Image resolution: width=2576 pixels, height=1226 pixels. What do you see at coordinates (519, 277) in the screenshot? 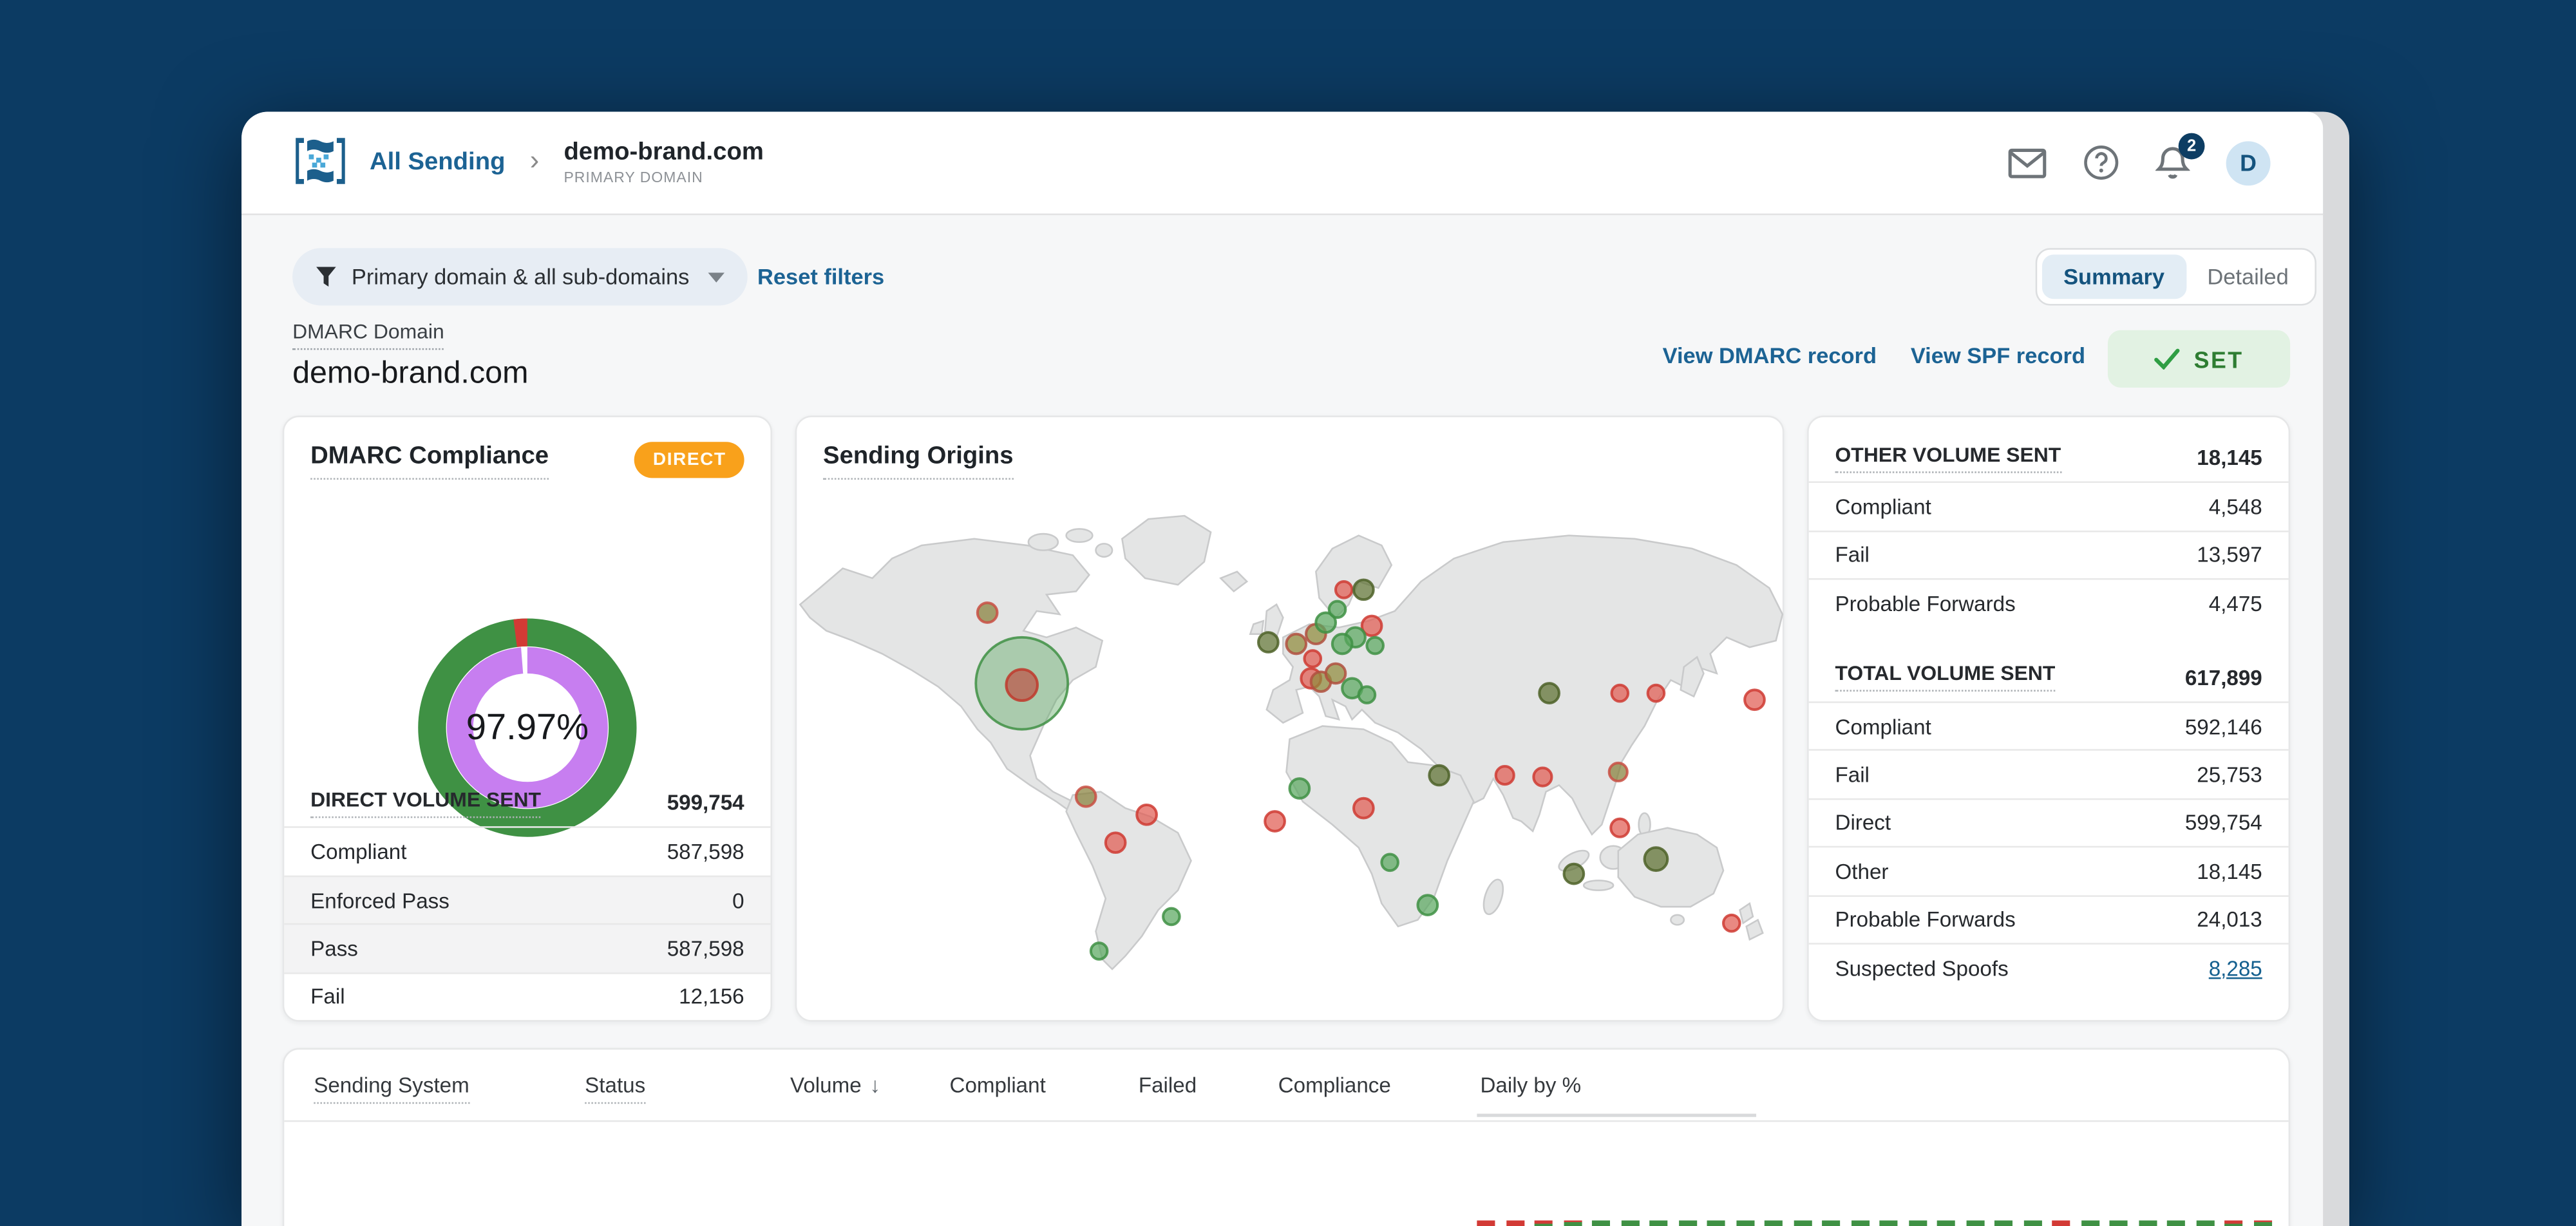
I see `domain-filter-dropdown: Primary domain & all sub-domains` at bounding box center [519, 277].